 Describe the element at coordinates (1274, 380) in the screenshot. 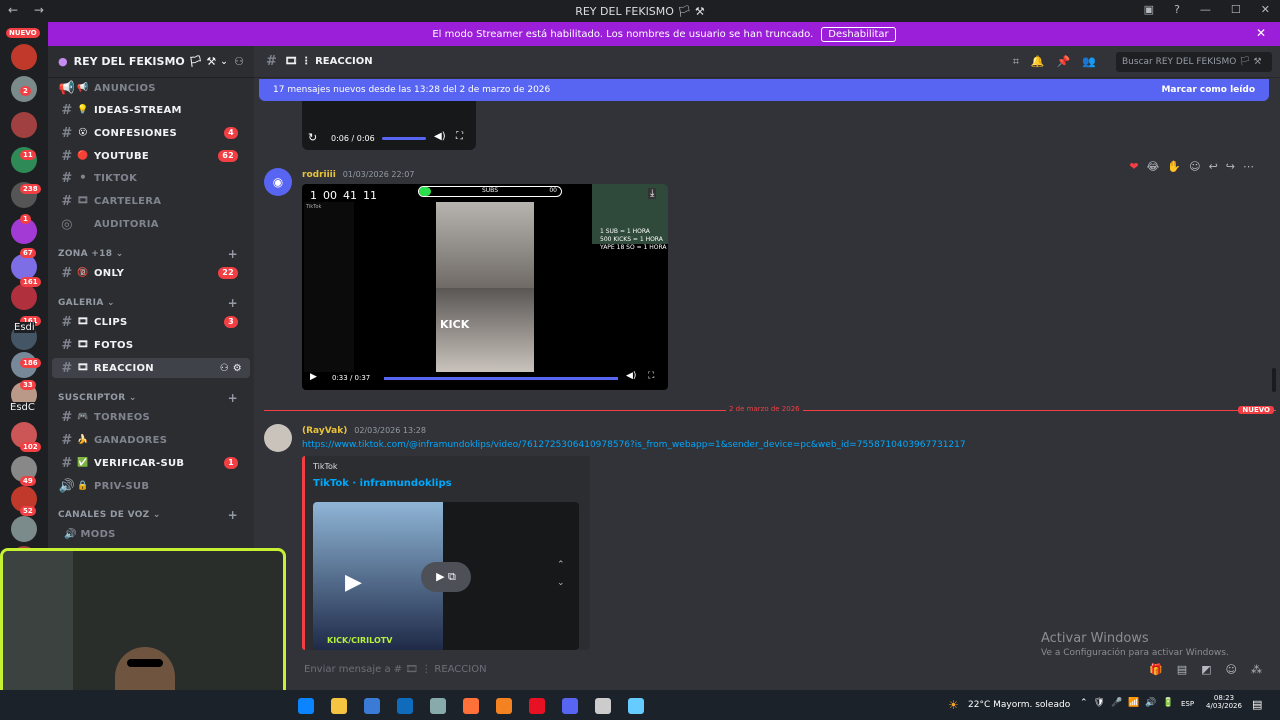

I see `scrollbar-thumb` at that location.